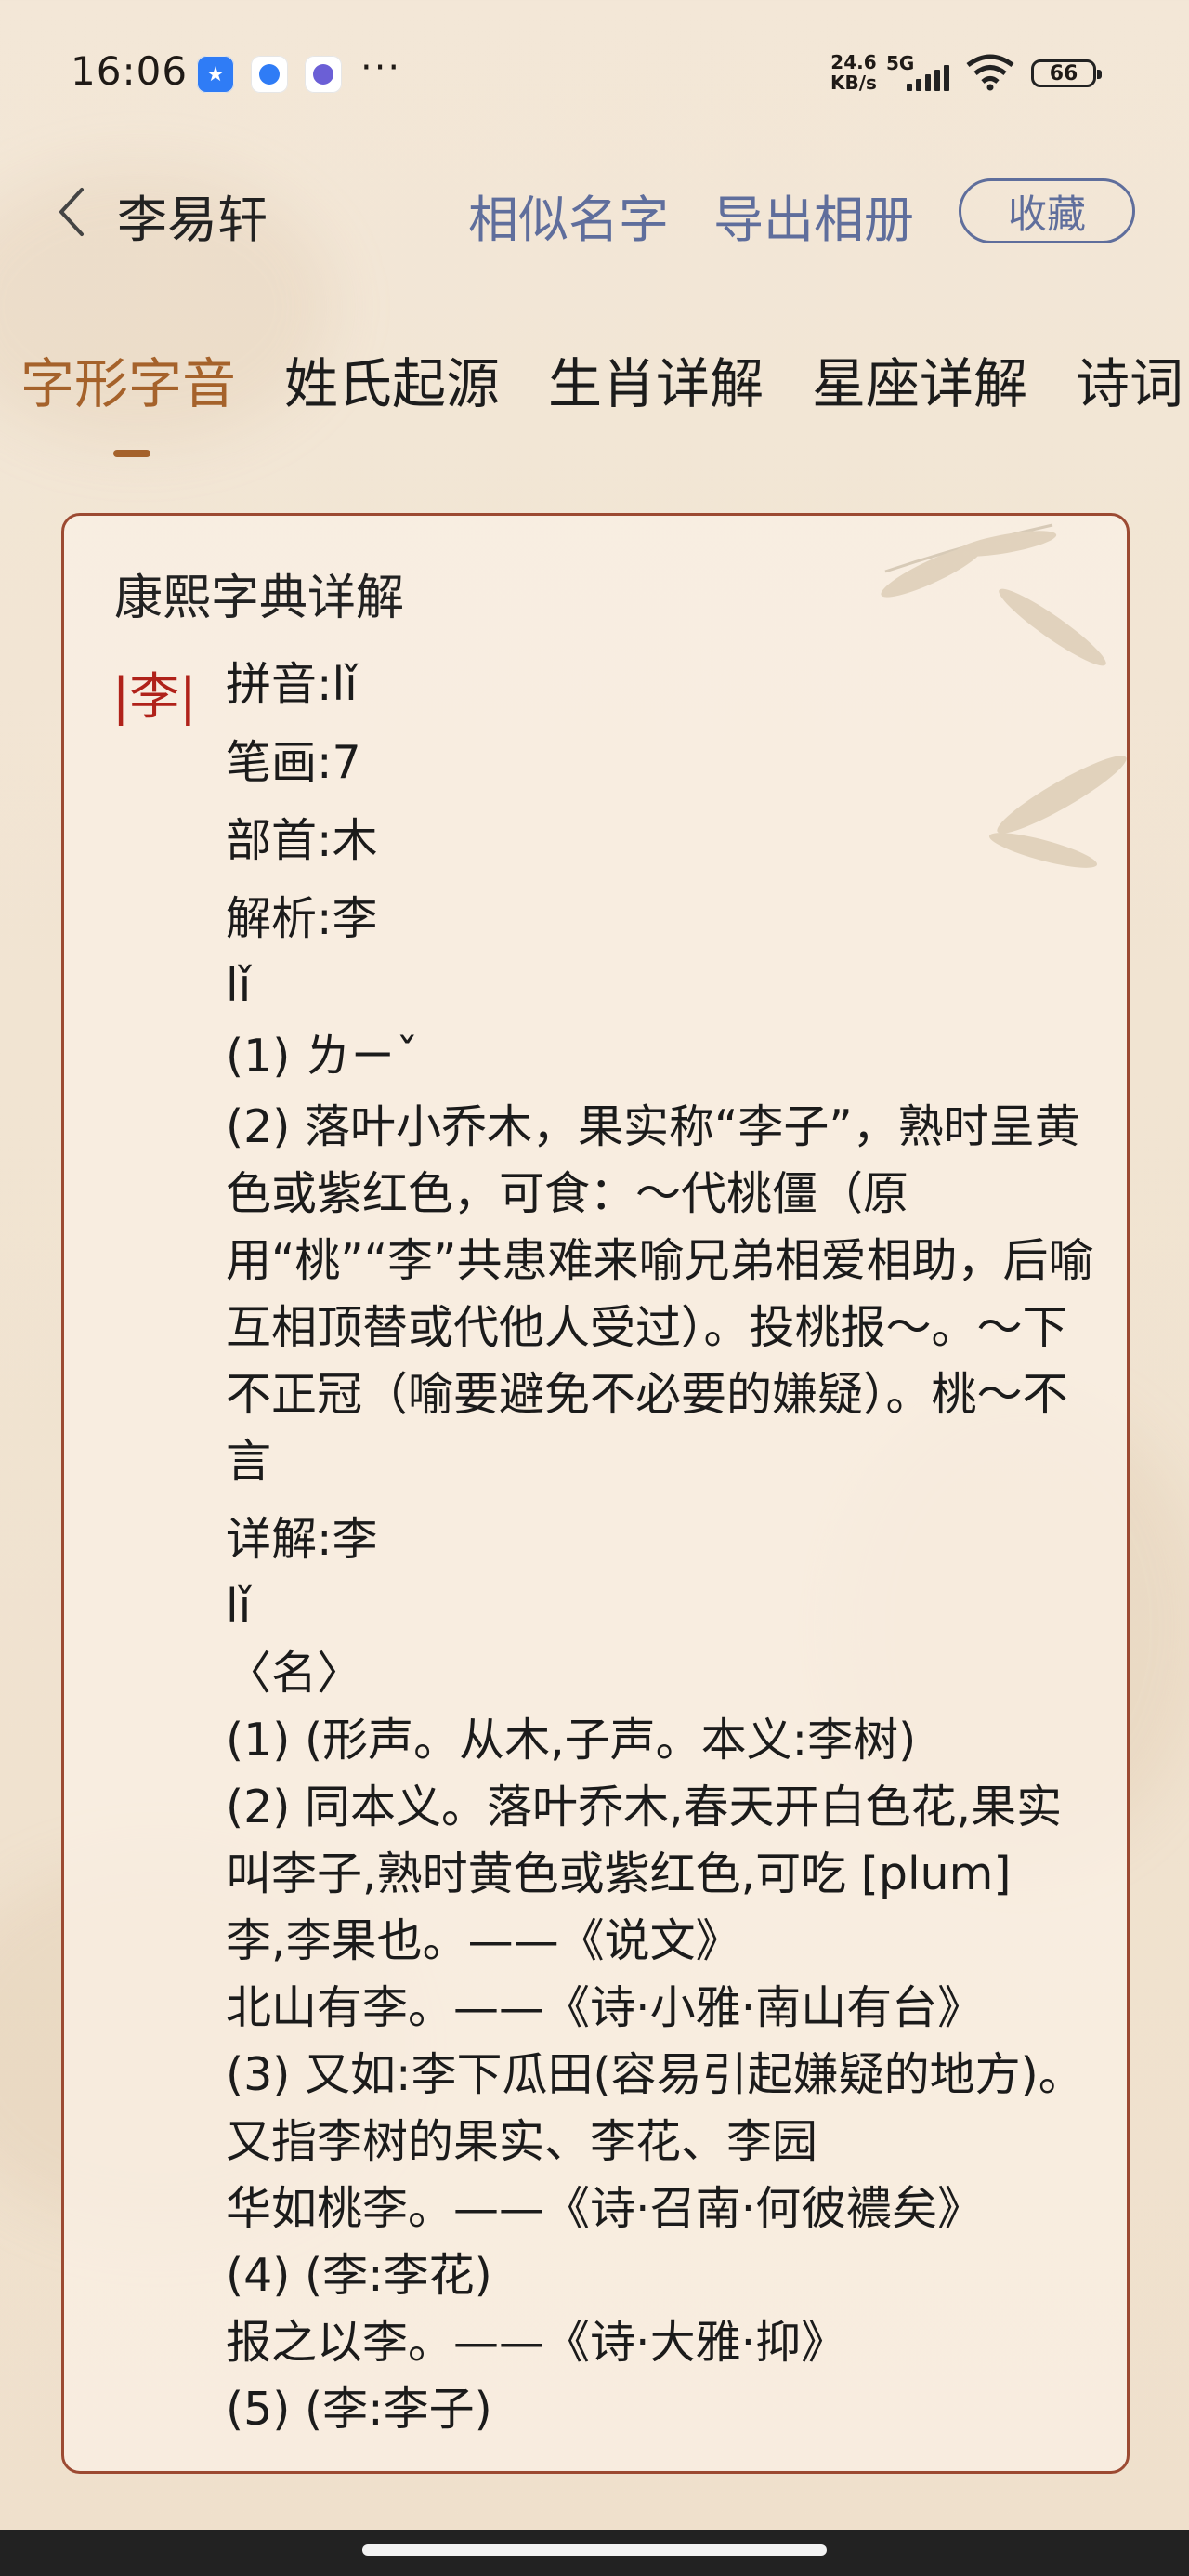 This screenshot has width=1189, height=2576. Describe the element at coordinates (1047, 210) in the screenshot. I see `favorite-button: 收藏` at that location.